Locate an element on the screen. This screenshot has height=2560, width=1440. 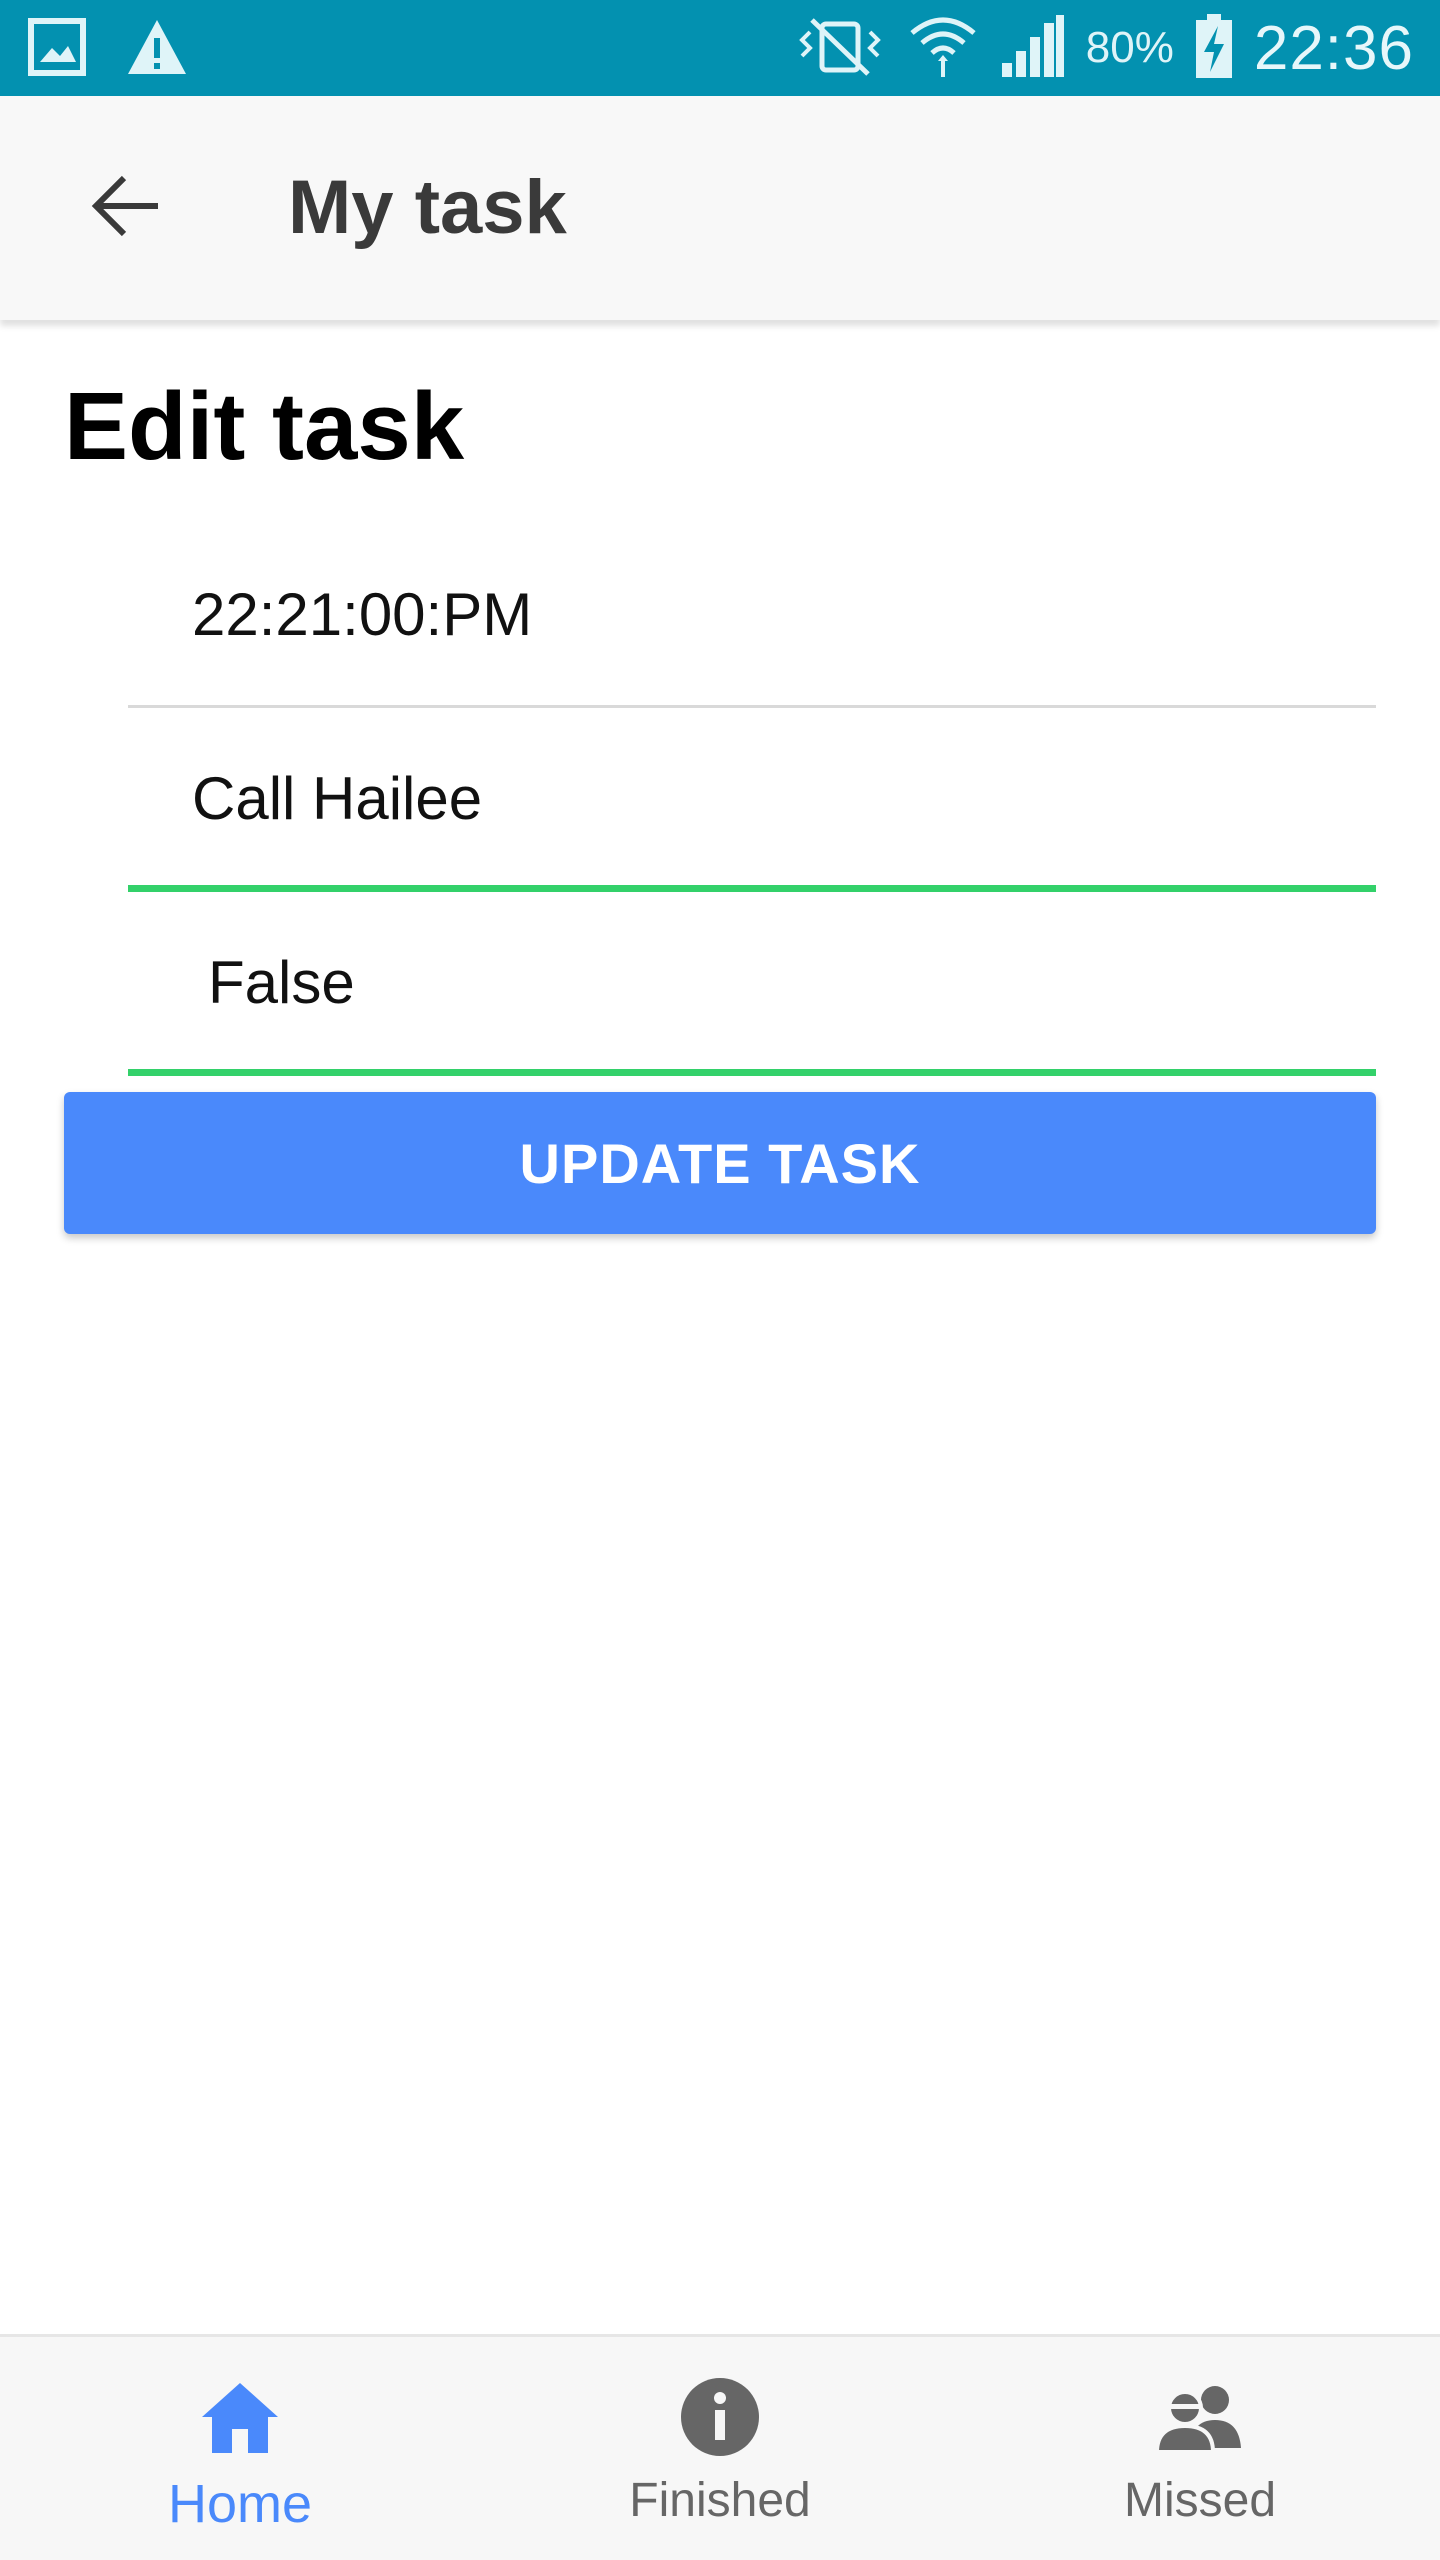
page-title: My task is located at coordinates (427, 207).